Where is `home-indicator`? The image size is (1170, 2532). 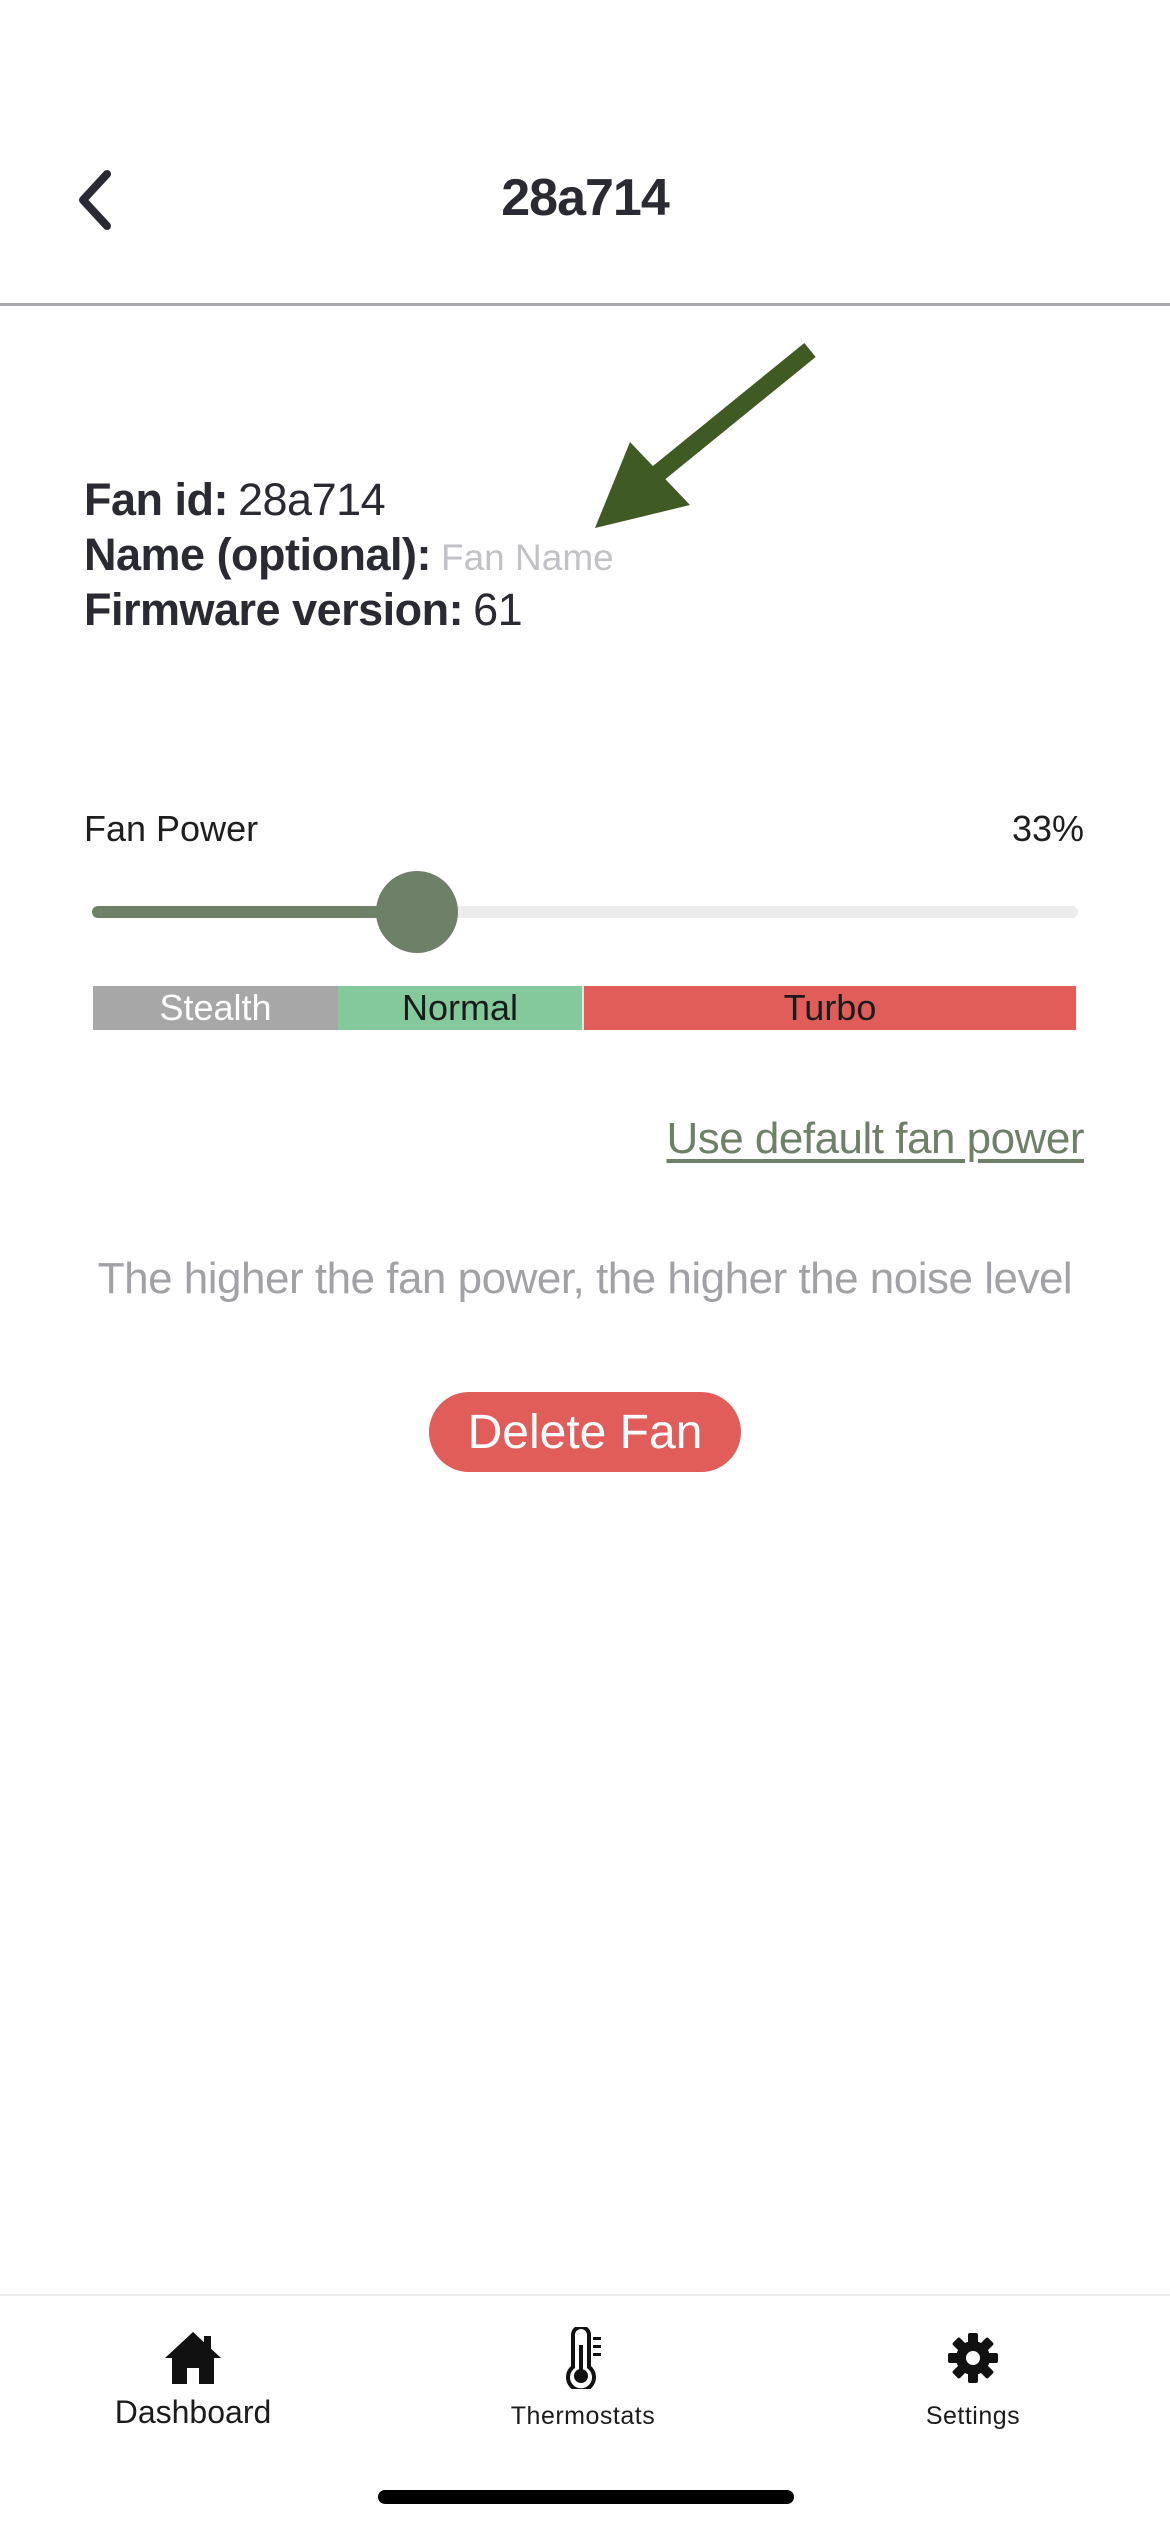
home-indicator is located at coordinates (586, 2497).